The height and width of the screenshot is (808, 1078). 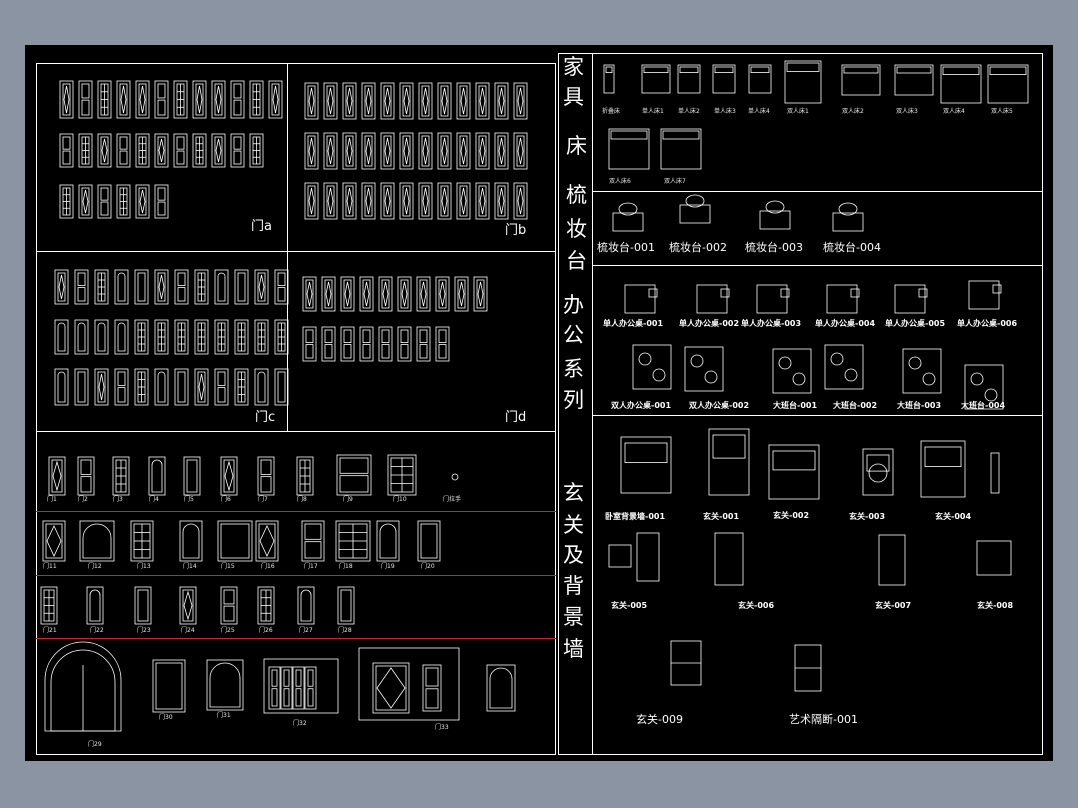 What do you see at coordinates (791, 515) in the screenshot?
I see `entrance-label: 玄关-002` at bounding box center [791, 515].